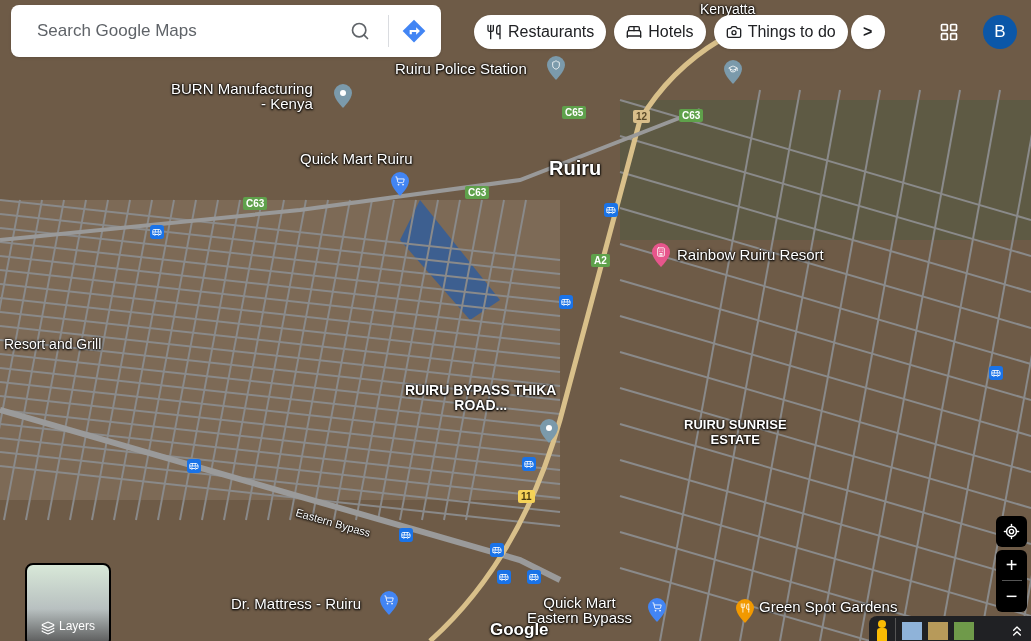 The image size is (1031, 641). I want to click on road-shield: 11, so click(526, 496).